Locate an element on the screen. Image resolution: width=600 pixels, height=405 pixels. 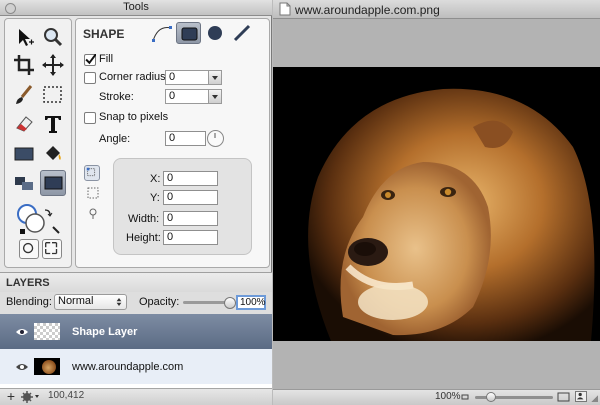
fill-label: Fill is located at coordinates (106, 59).